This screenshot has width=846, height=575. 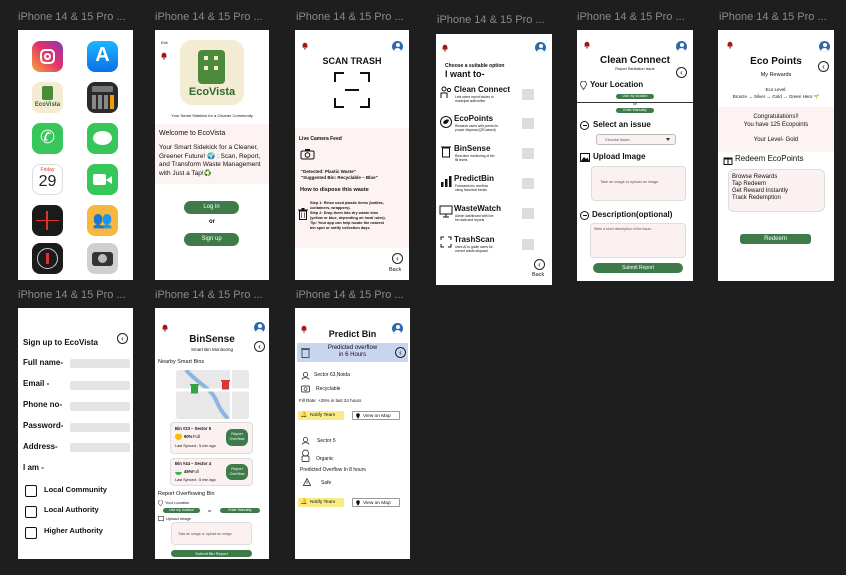 What do you see at coordinates (31, 512) in the screenshot?
I see `local-authority-checkbox` at bounding box center [31, 512].